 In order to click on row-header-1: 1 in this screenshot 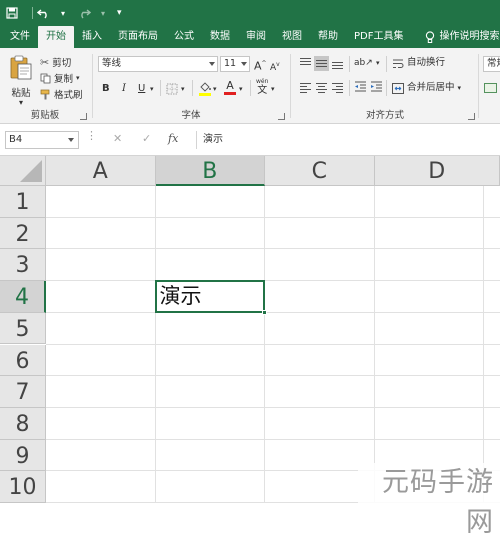, I will do `click(23, 202)`.